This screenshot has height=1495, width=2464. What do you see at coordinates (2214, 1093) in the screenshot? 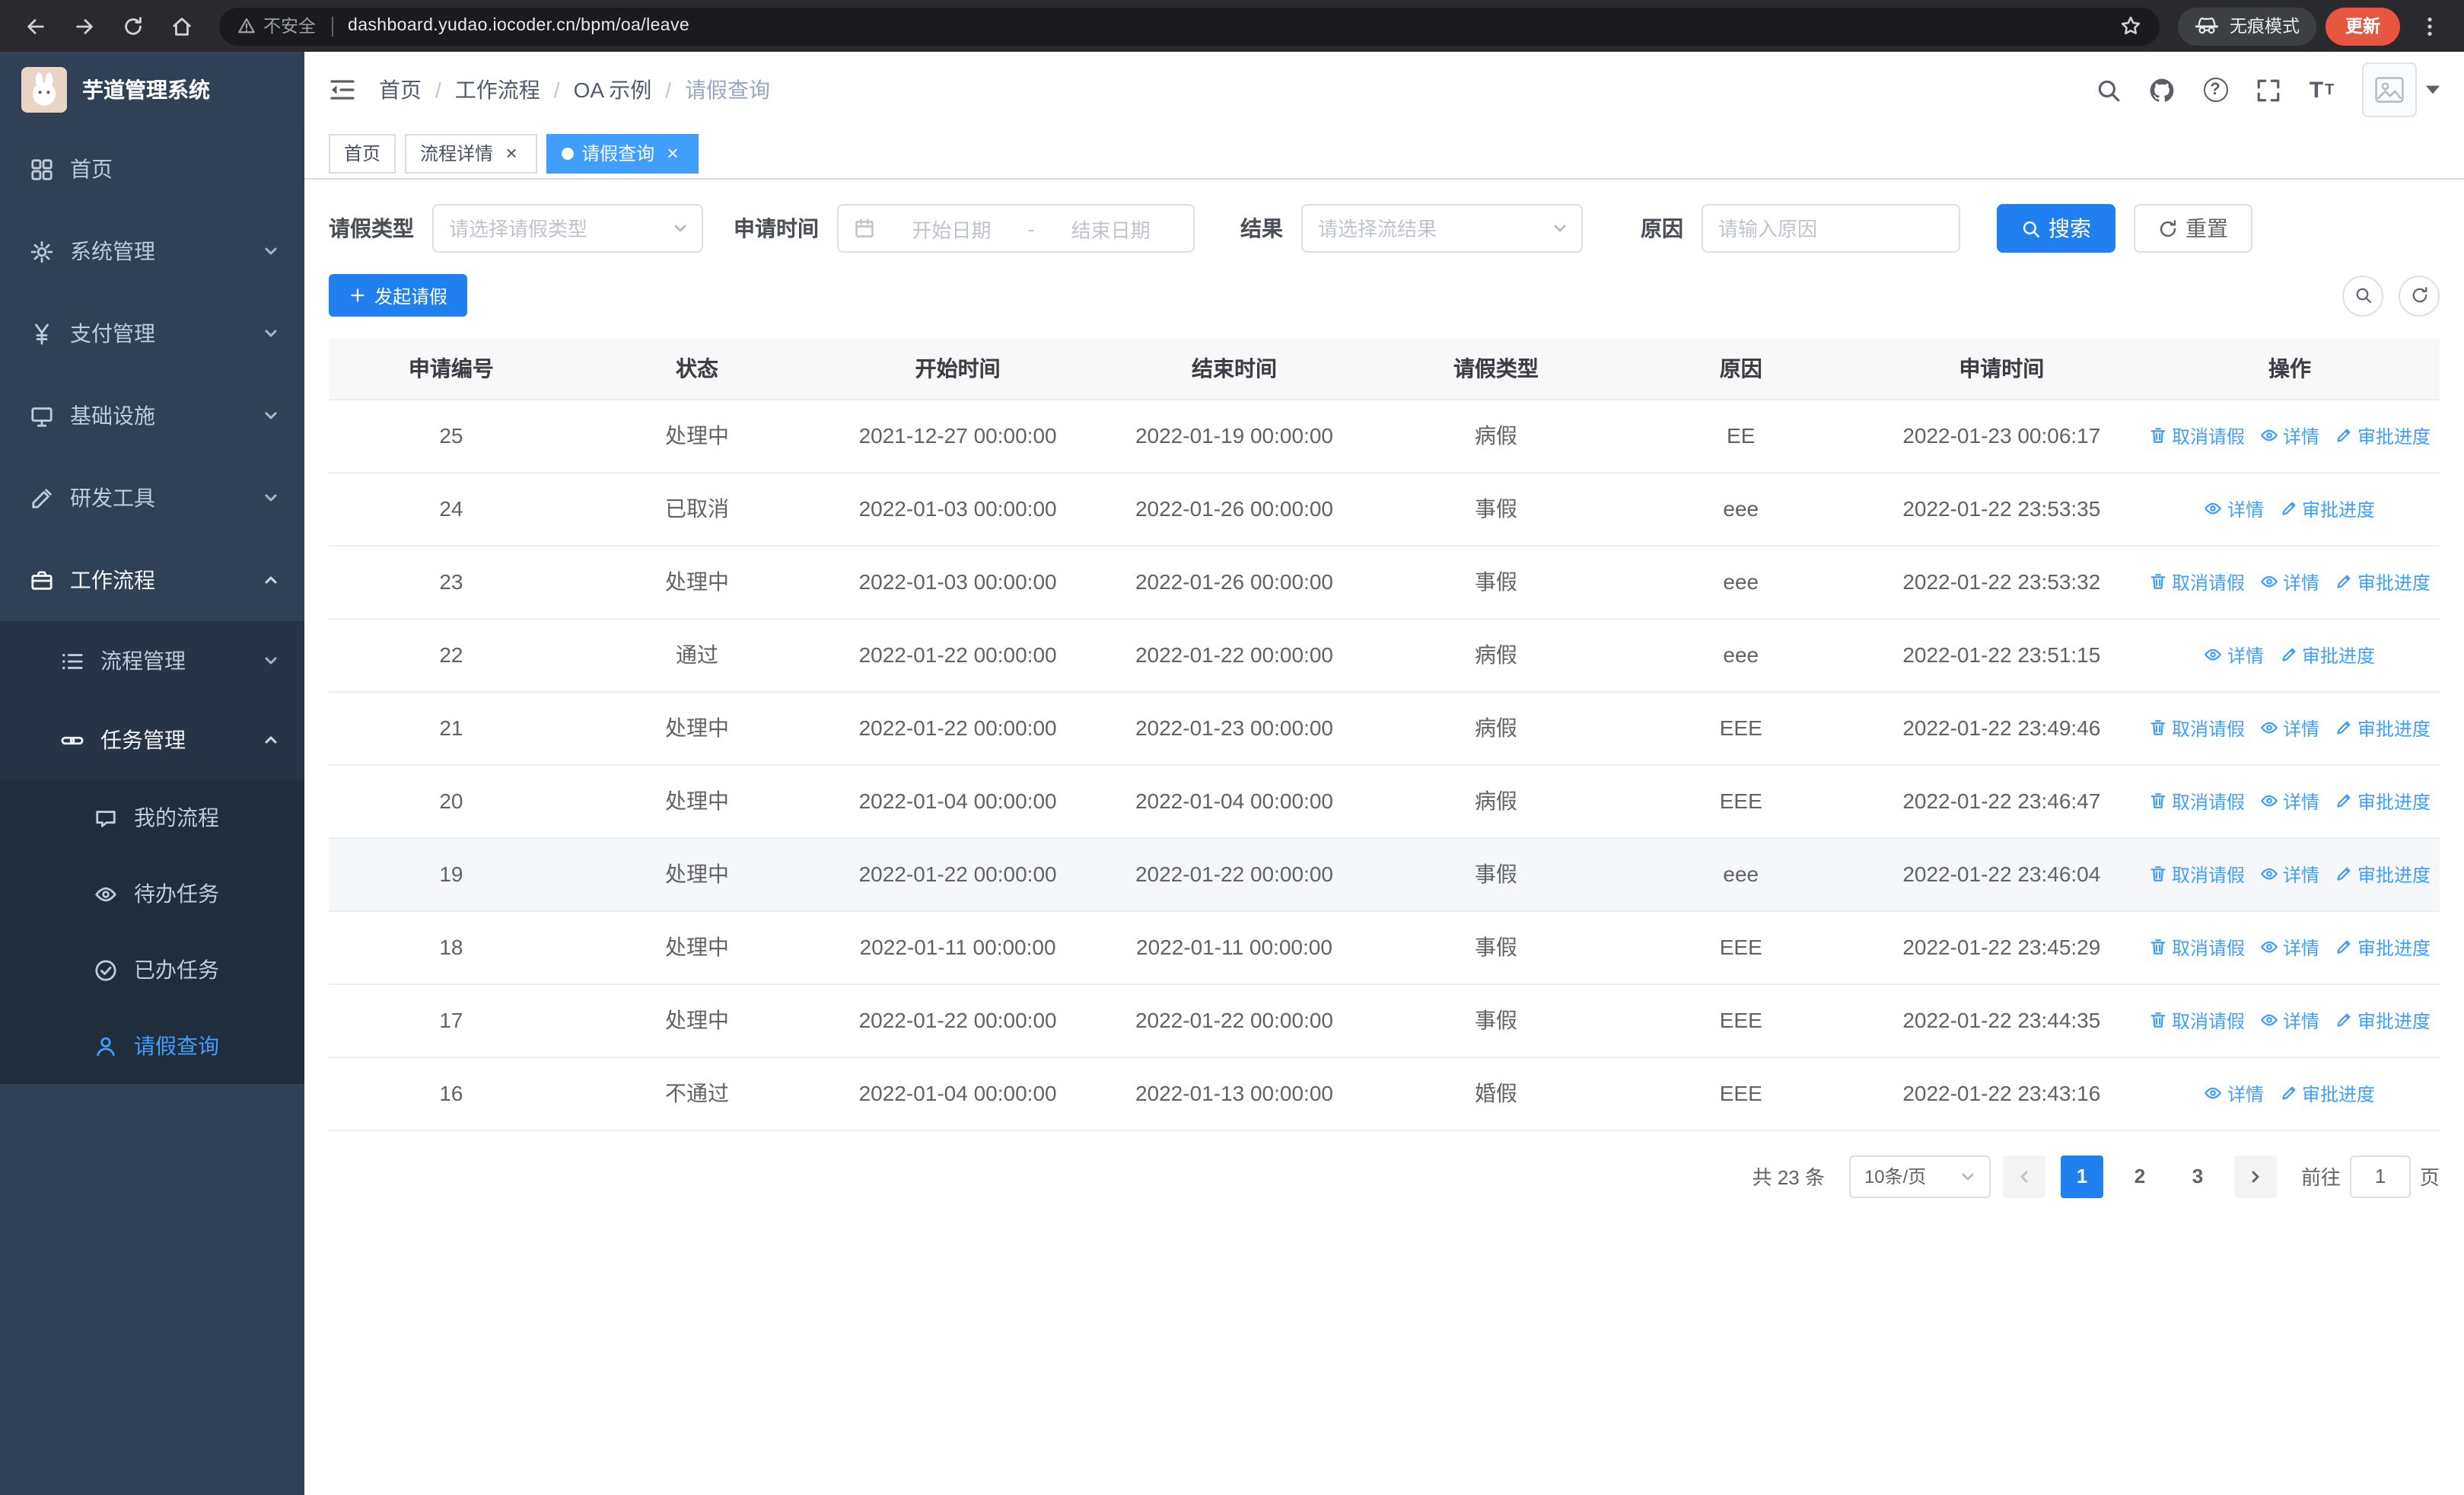
I see `eye-icon` at bounding box center [2214, 1093].